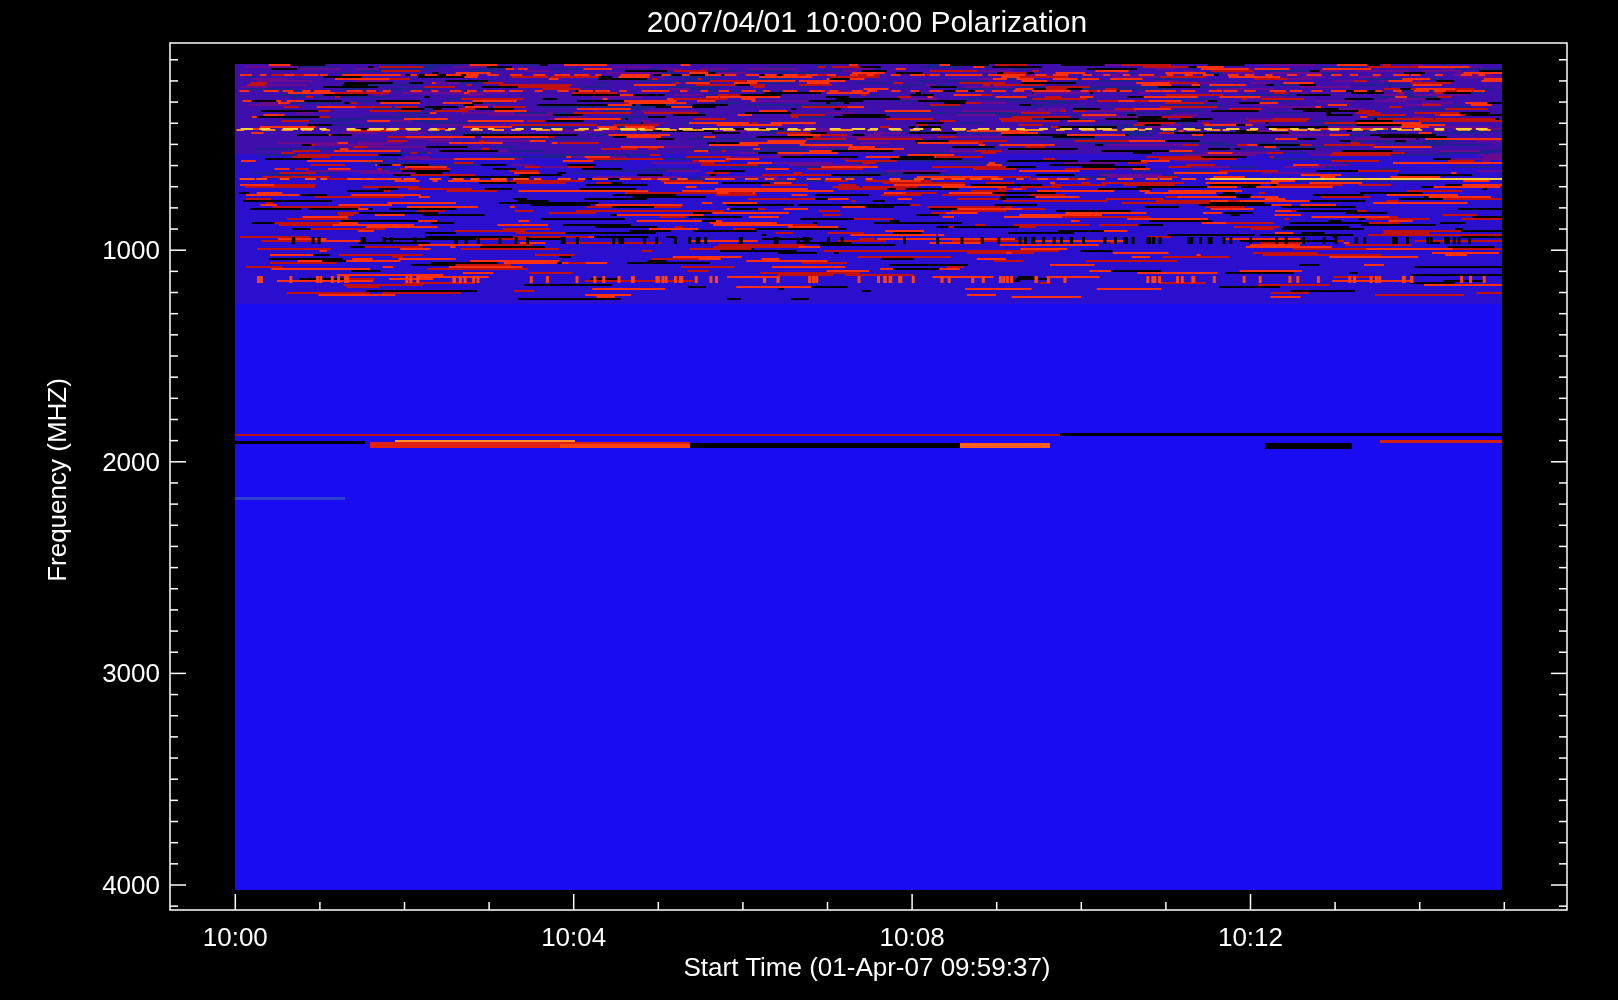 Image resolution: width=1618 pixels, height=1000 pixels. Describe the element at coordinates (574, 937) in the screenshot. I see `x-tick-label: 10:04` at that location.